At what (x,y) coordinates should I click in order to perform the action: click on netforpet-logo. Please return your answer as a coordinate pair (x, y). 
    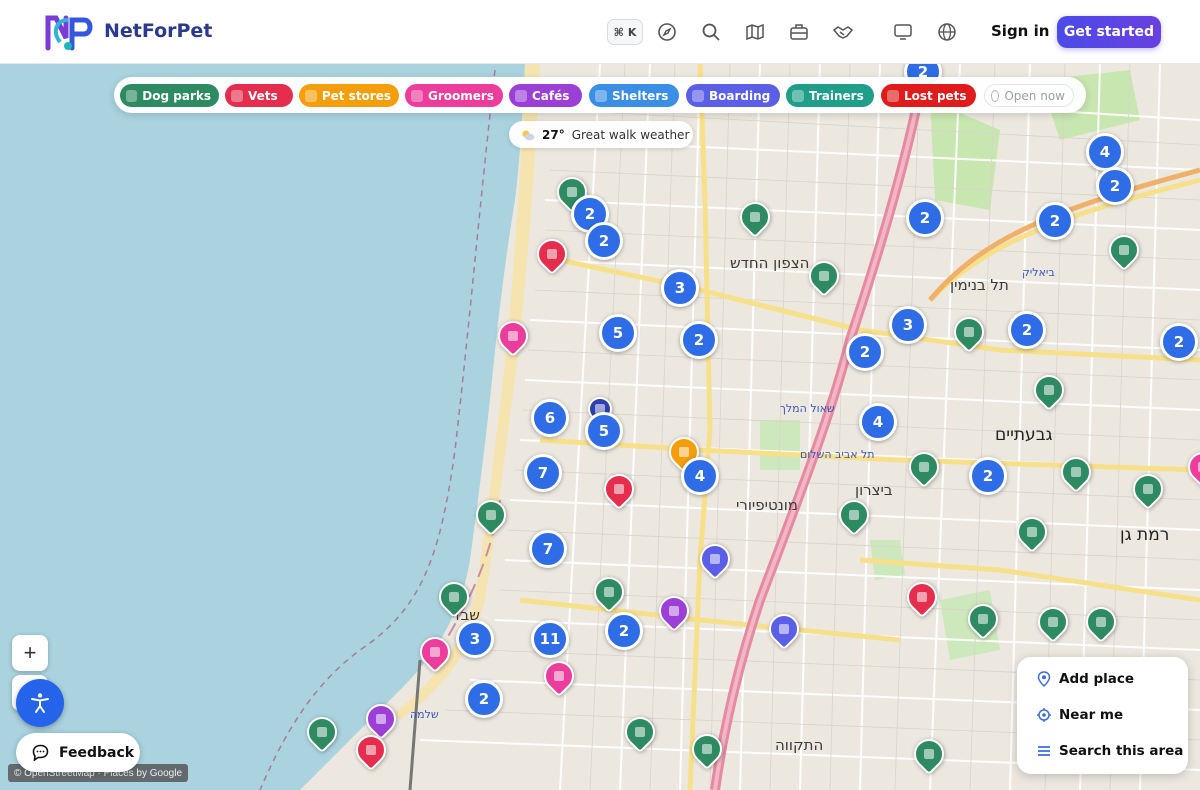
    Looking at the image, I should click on (69, 32).